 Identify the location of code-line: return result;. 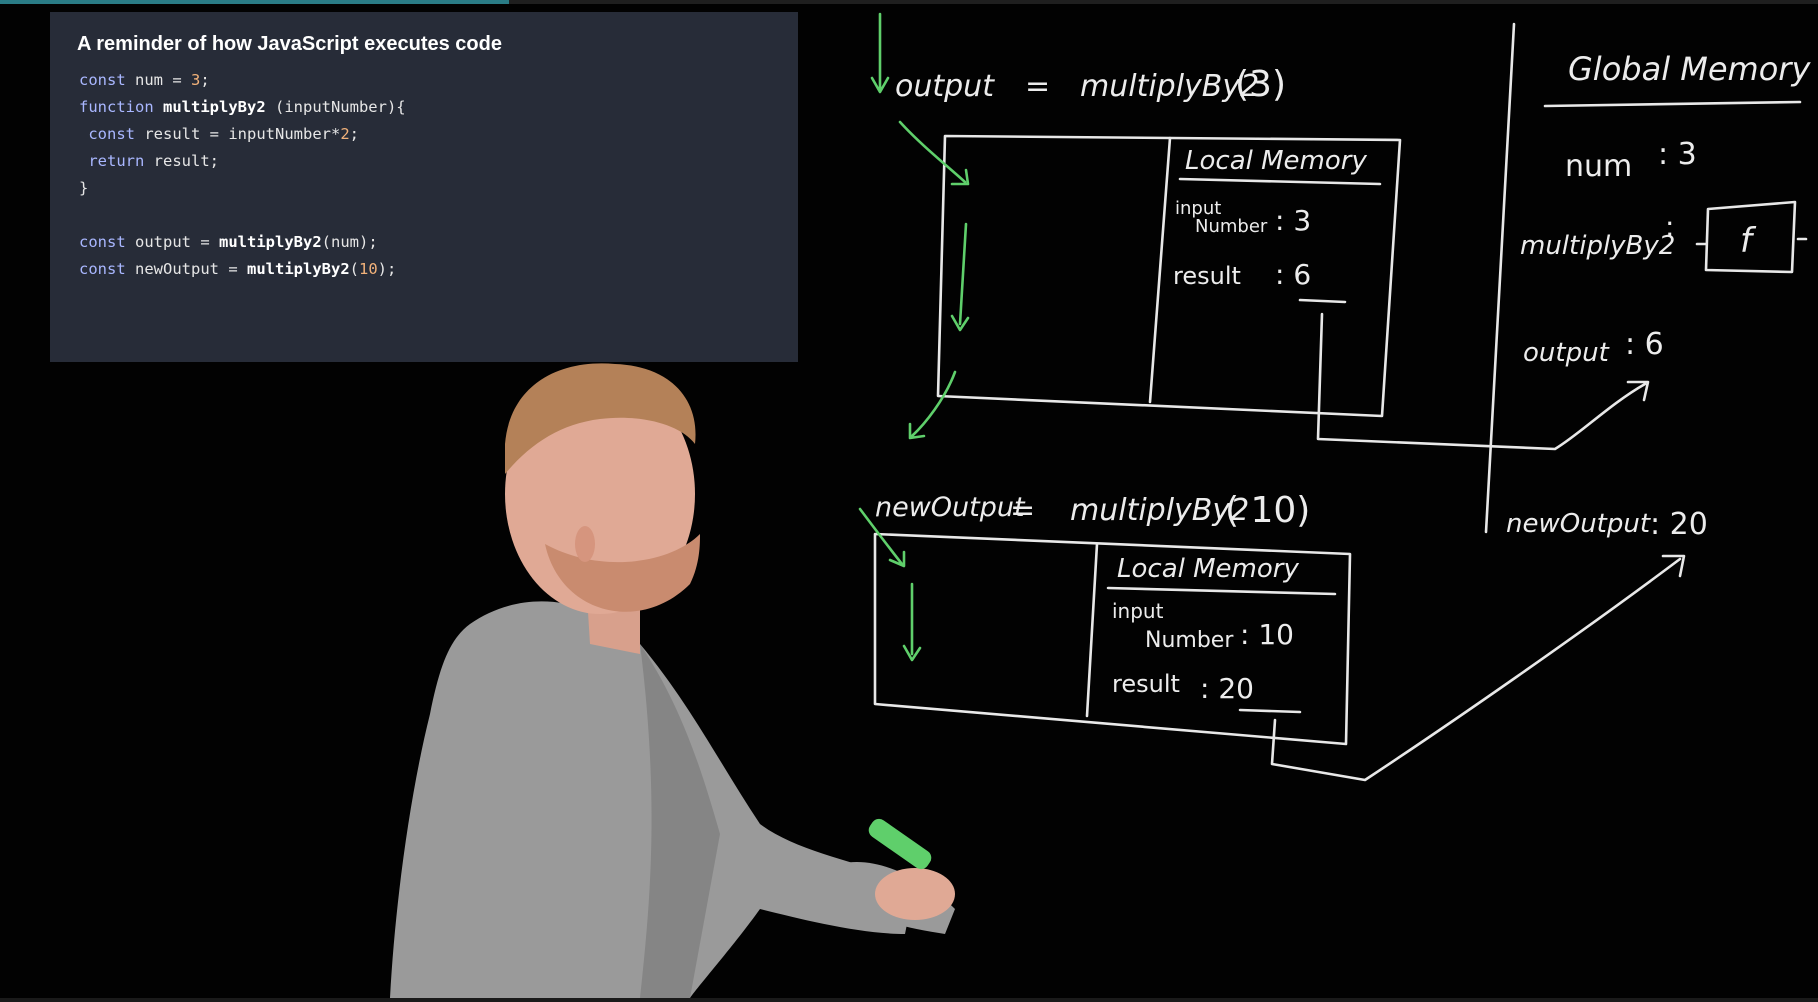
(149, 161).